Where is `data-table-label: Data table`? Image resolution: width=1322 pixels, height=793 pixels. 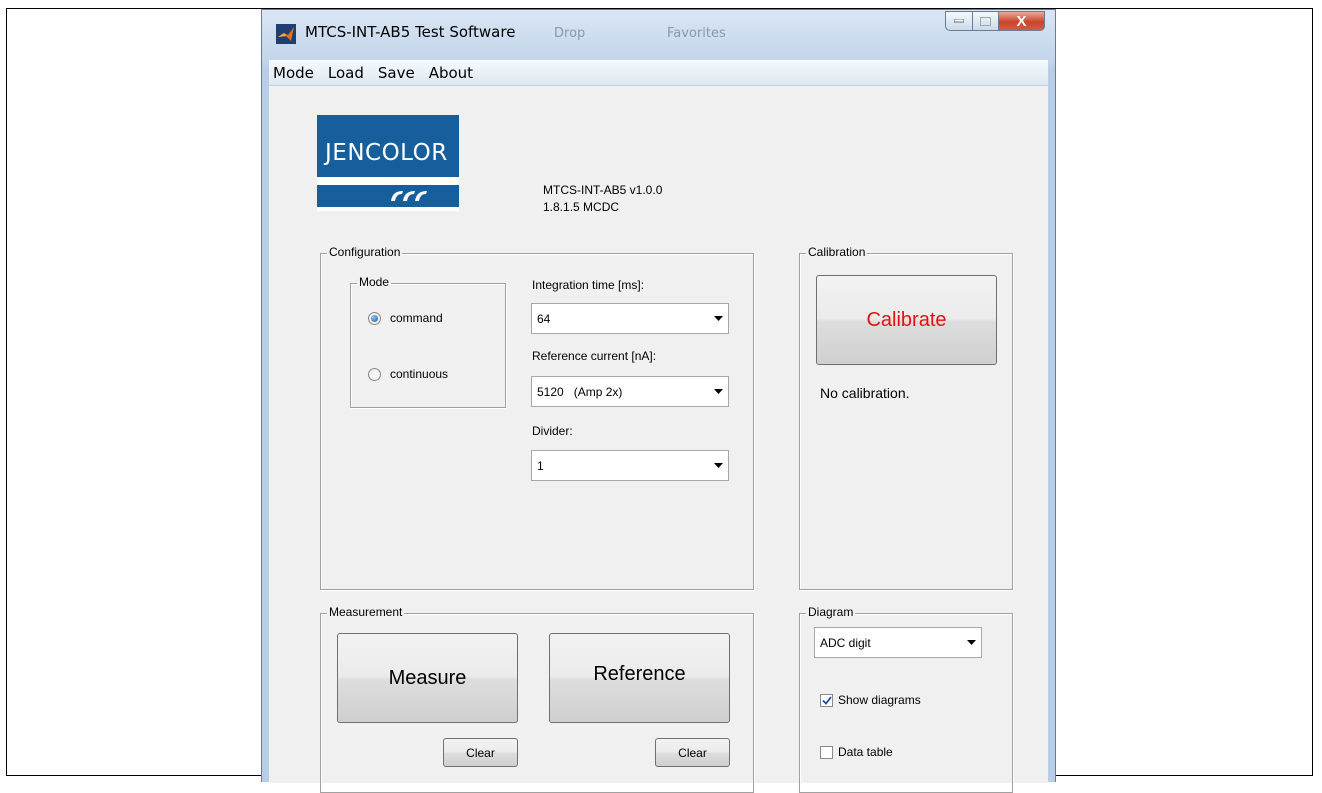
data-table-label: Data table is located at coordinates (865, 752).